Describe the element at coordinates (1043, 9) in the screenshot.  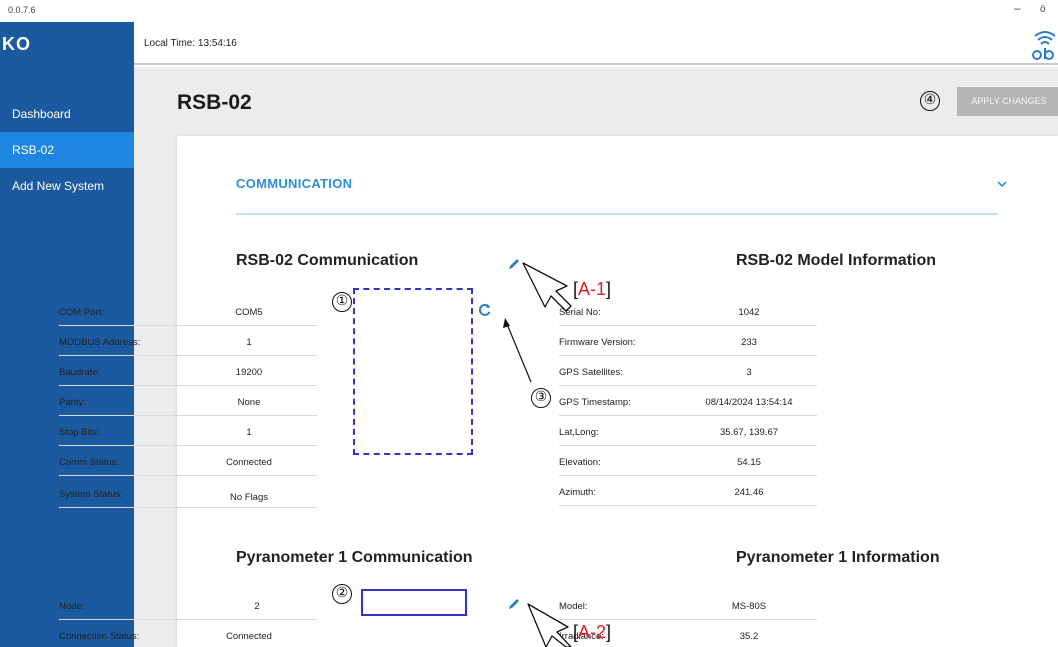
I see `window-control: ö` at that location.